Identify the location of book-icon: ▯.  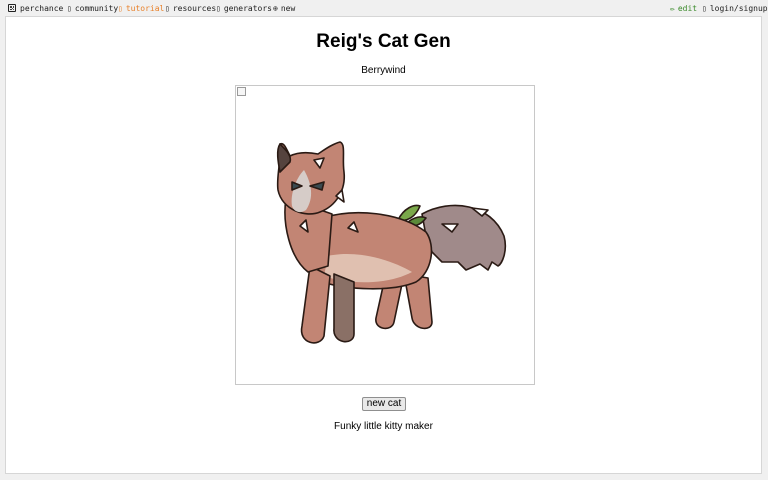
(120, 8).